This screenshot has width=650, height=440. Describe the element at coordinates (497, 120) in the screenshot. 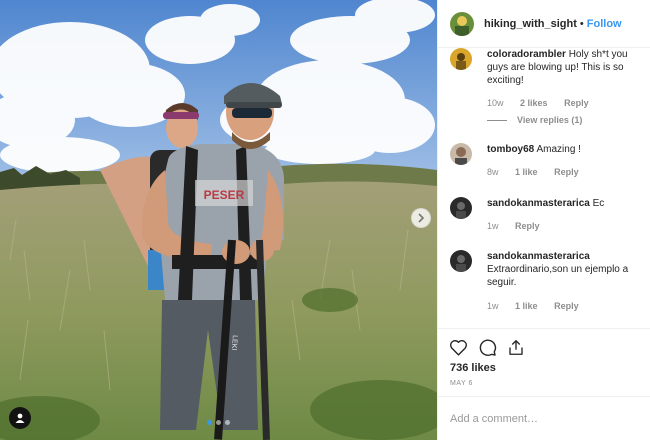

I see `replies-divider` at that location.